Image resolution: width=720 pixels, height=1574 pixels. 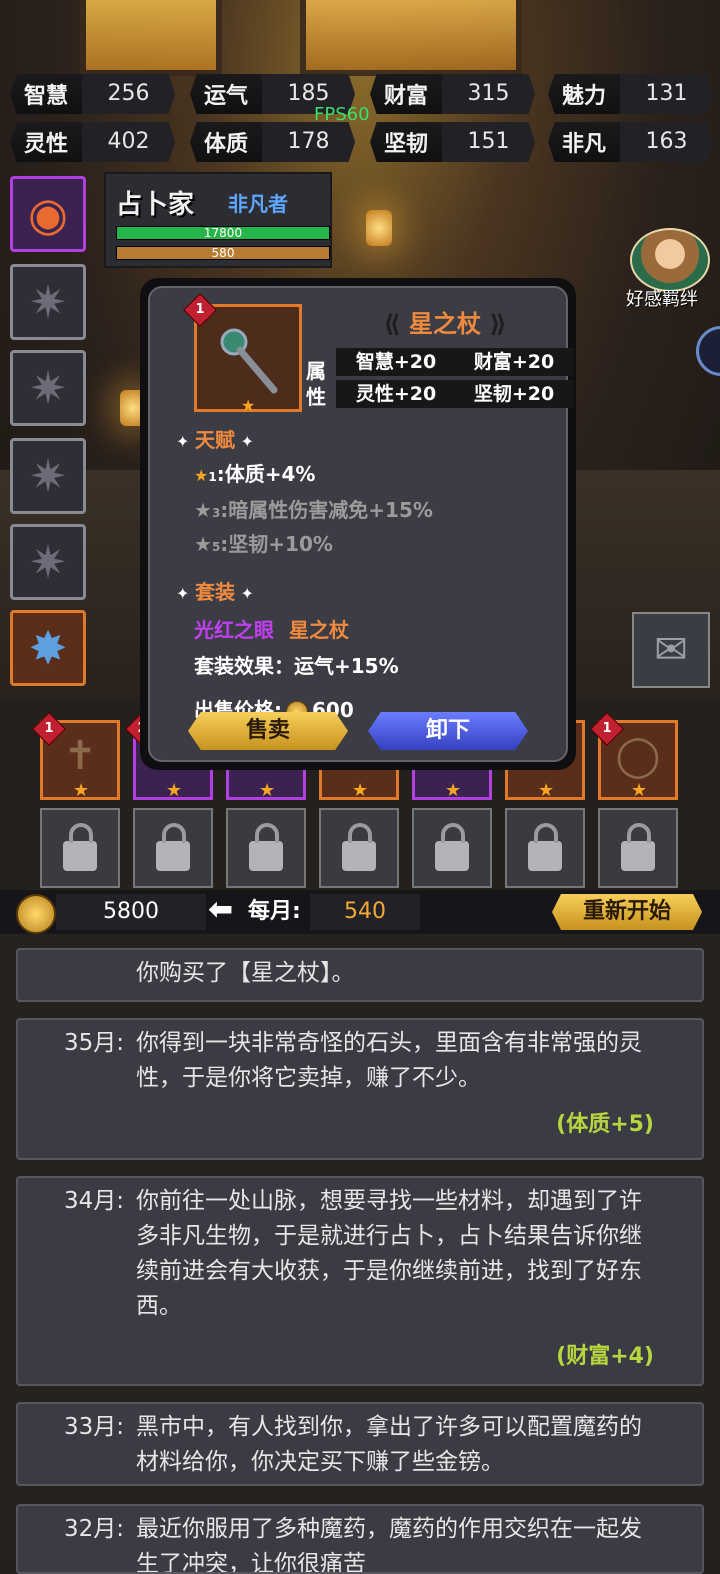 I want to click on set-effect: 套装效果：运气+15%, so click(x=296, y=666).